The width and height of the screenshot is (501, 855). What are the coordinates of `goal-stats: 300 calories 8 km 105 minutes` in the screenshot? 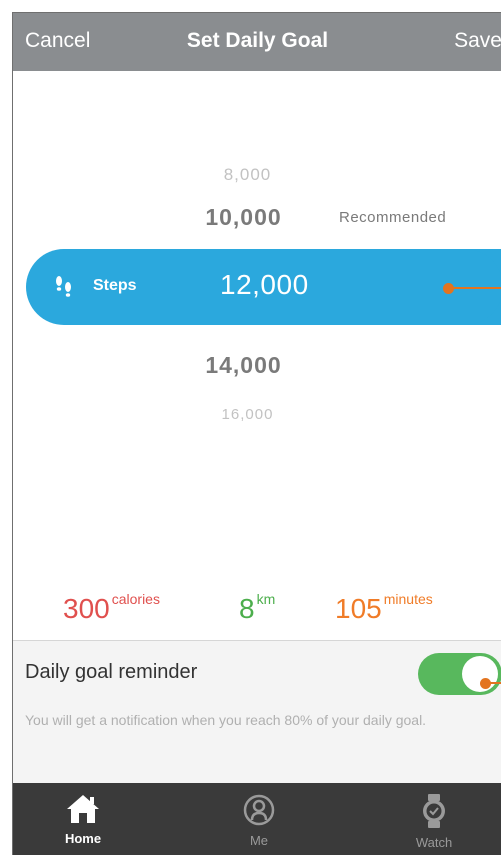 It's located at (257, 612).